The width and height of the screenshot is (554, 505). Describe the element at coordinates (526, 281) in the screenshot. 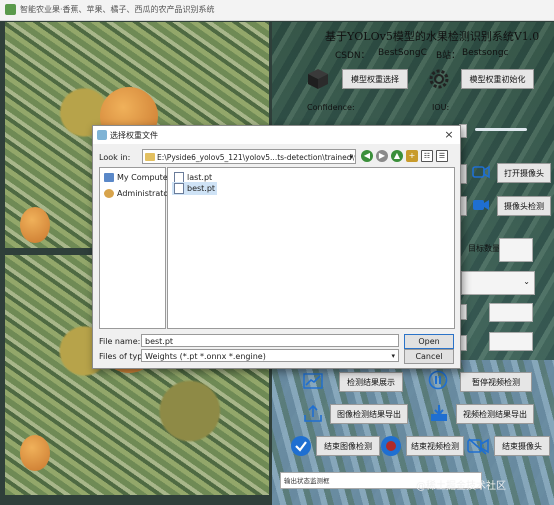

I see `chevron-down-icon: ⌄` at that location.